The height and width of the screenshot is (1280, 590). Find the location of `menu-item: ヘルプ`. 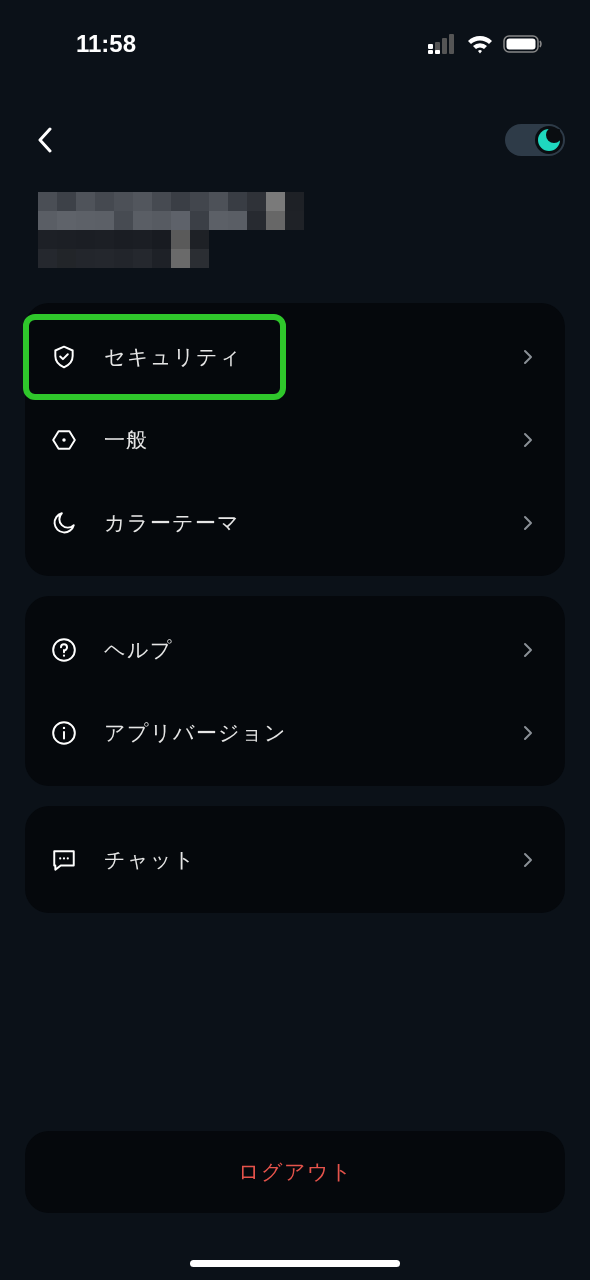

menu-item: ヘルプ is located at coordinates (295, 649).